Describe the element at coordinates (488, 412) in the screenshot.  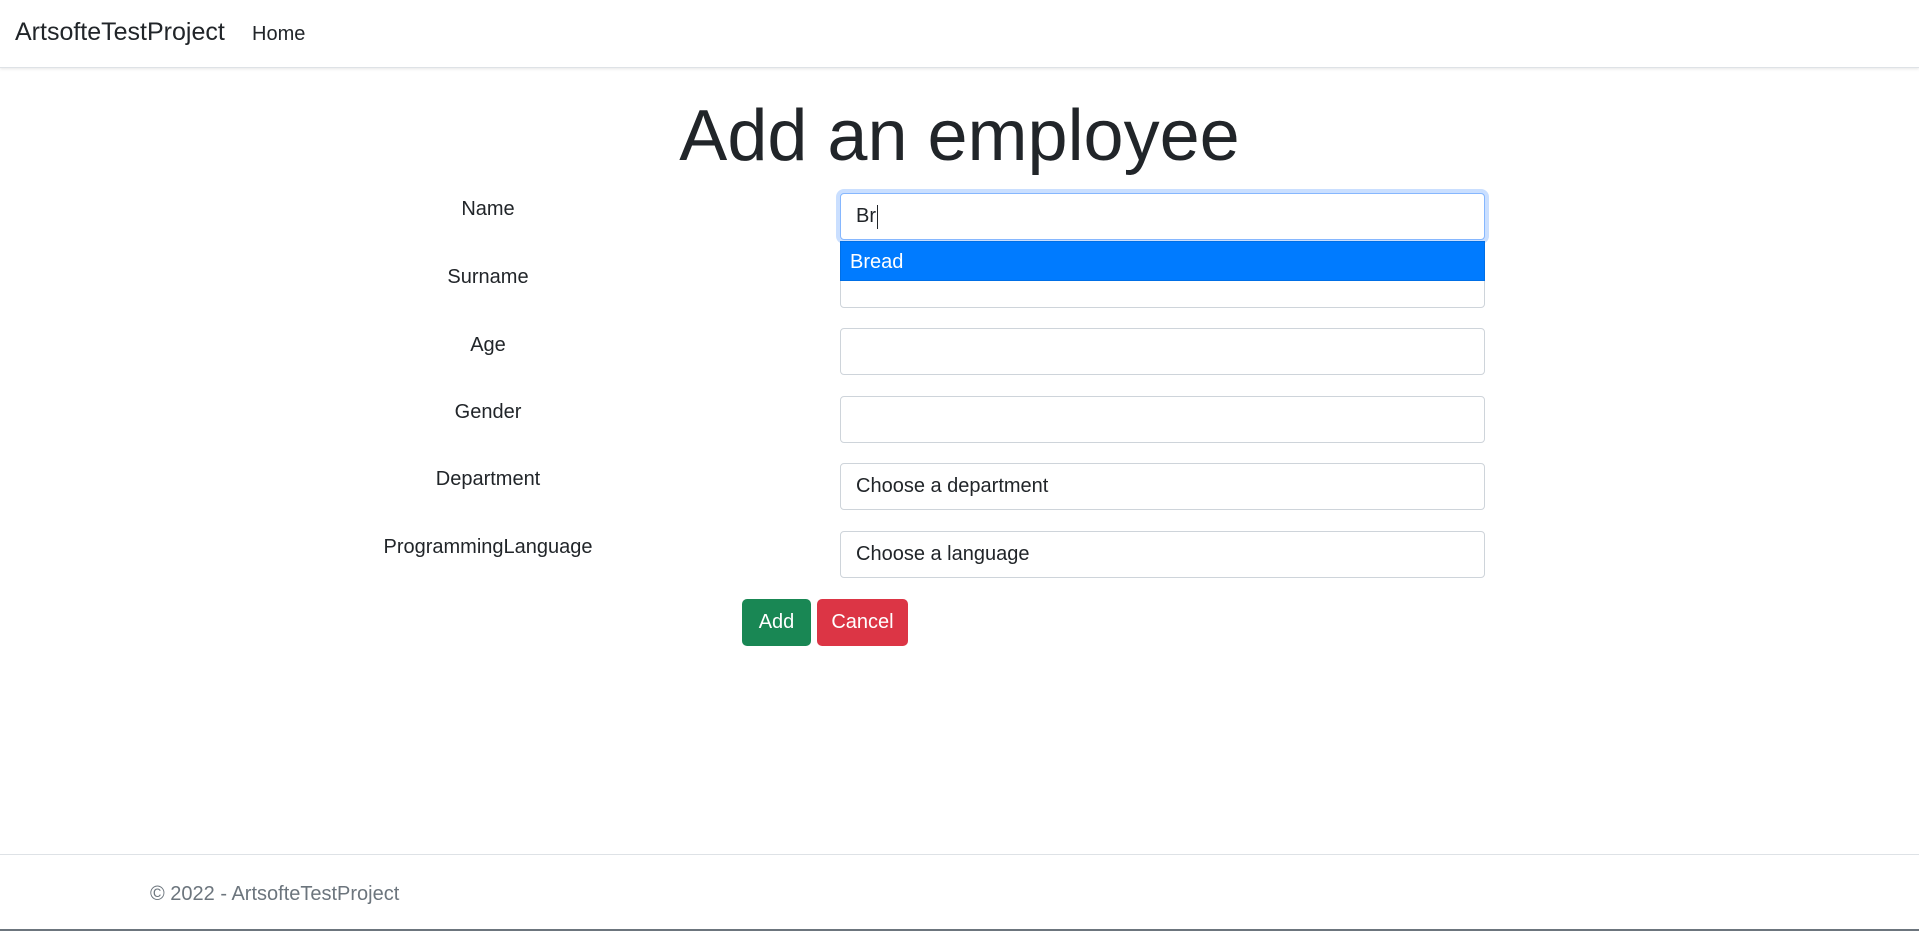
I see `gender-label: Gender` at that location.